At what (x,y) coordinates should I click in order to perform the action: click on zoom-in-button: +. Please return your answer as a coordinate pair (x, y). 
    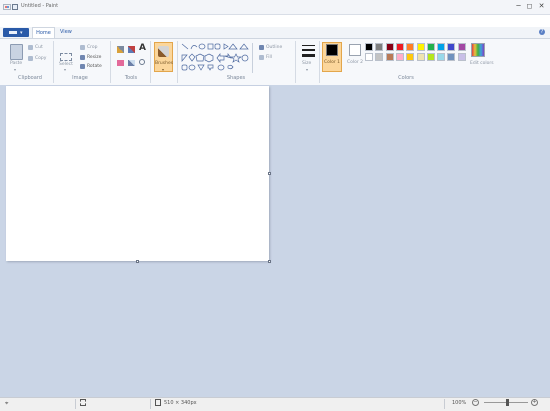
    Looking at the image, I should click on (534, 402).